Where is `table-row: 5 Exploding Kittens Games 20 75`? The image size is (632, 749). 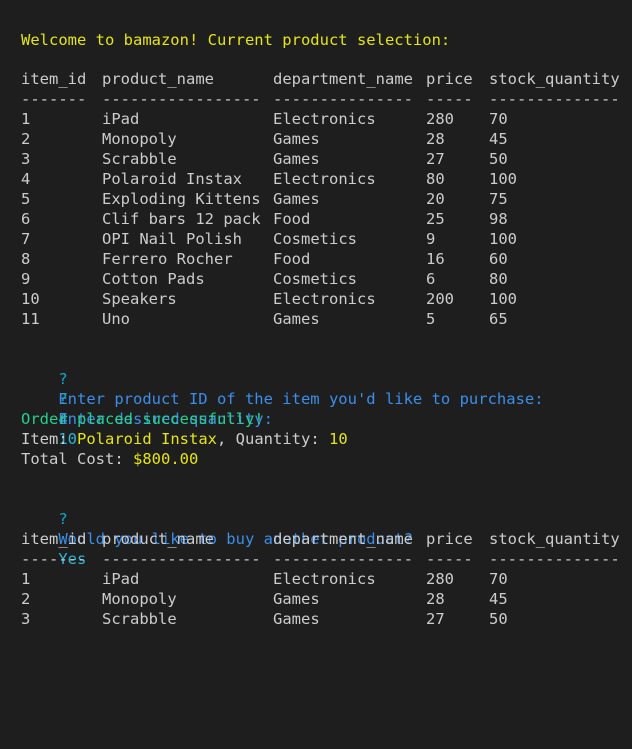 table-row: 5 Exploding Kittens Games 20 75 is located at coordinates (264, 199).